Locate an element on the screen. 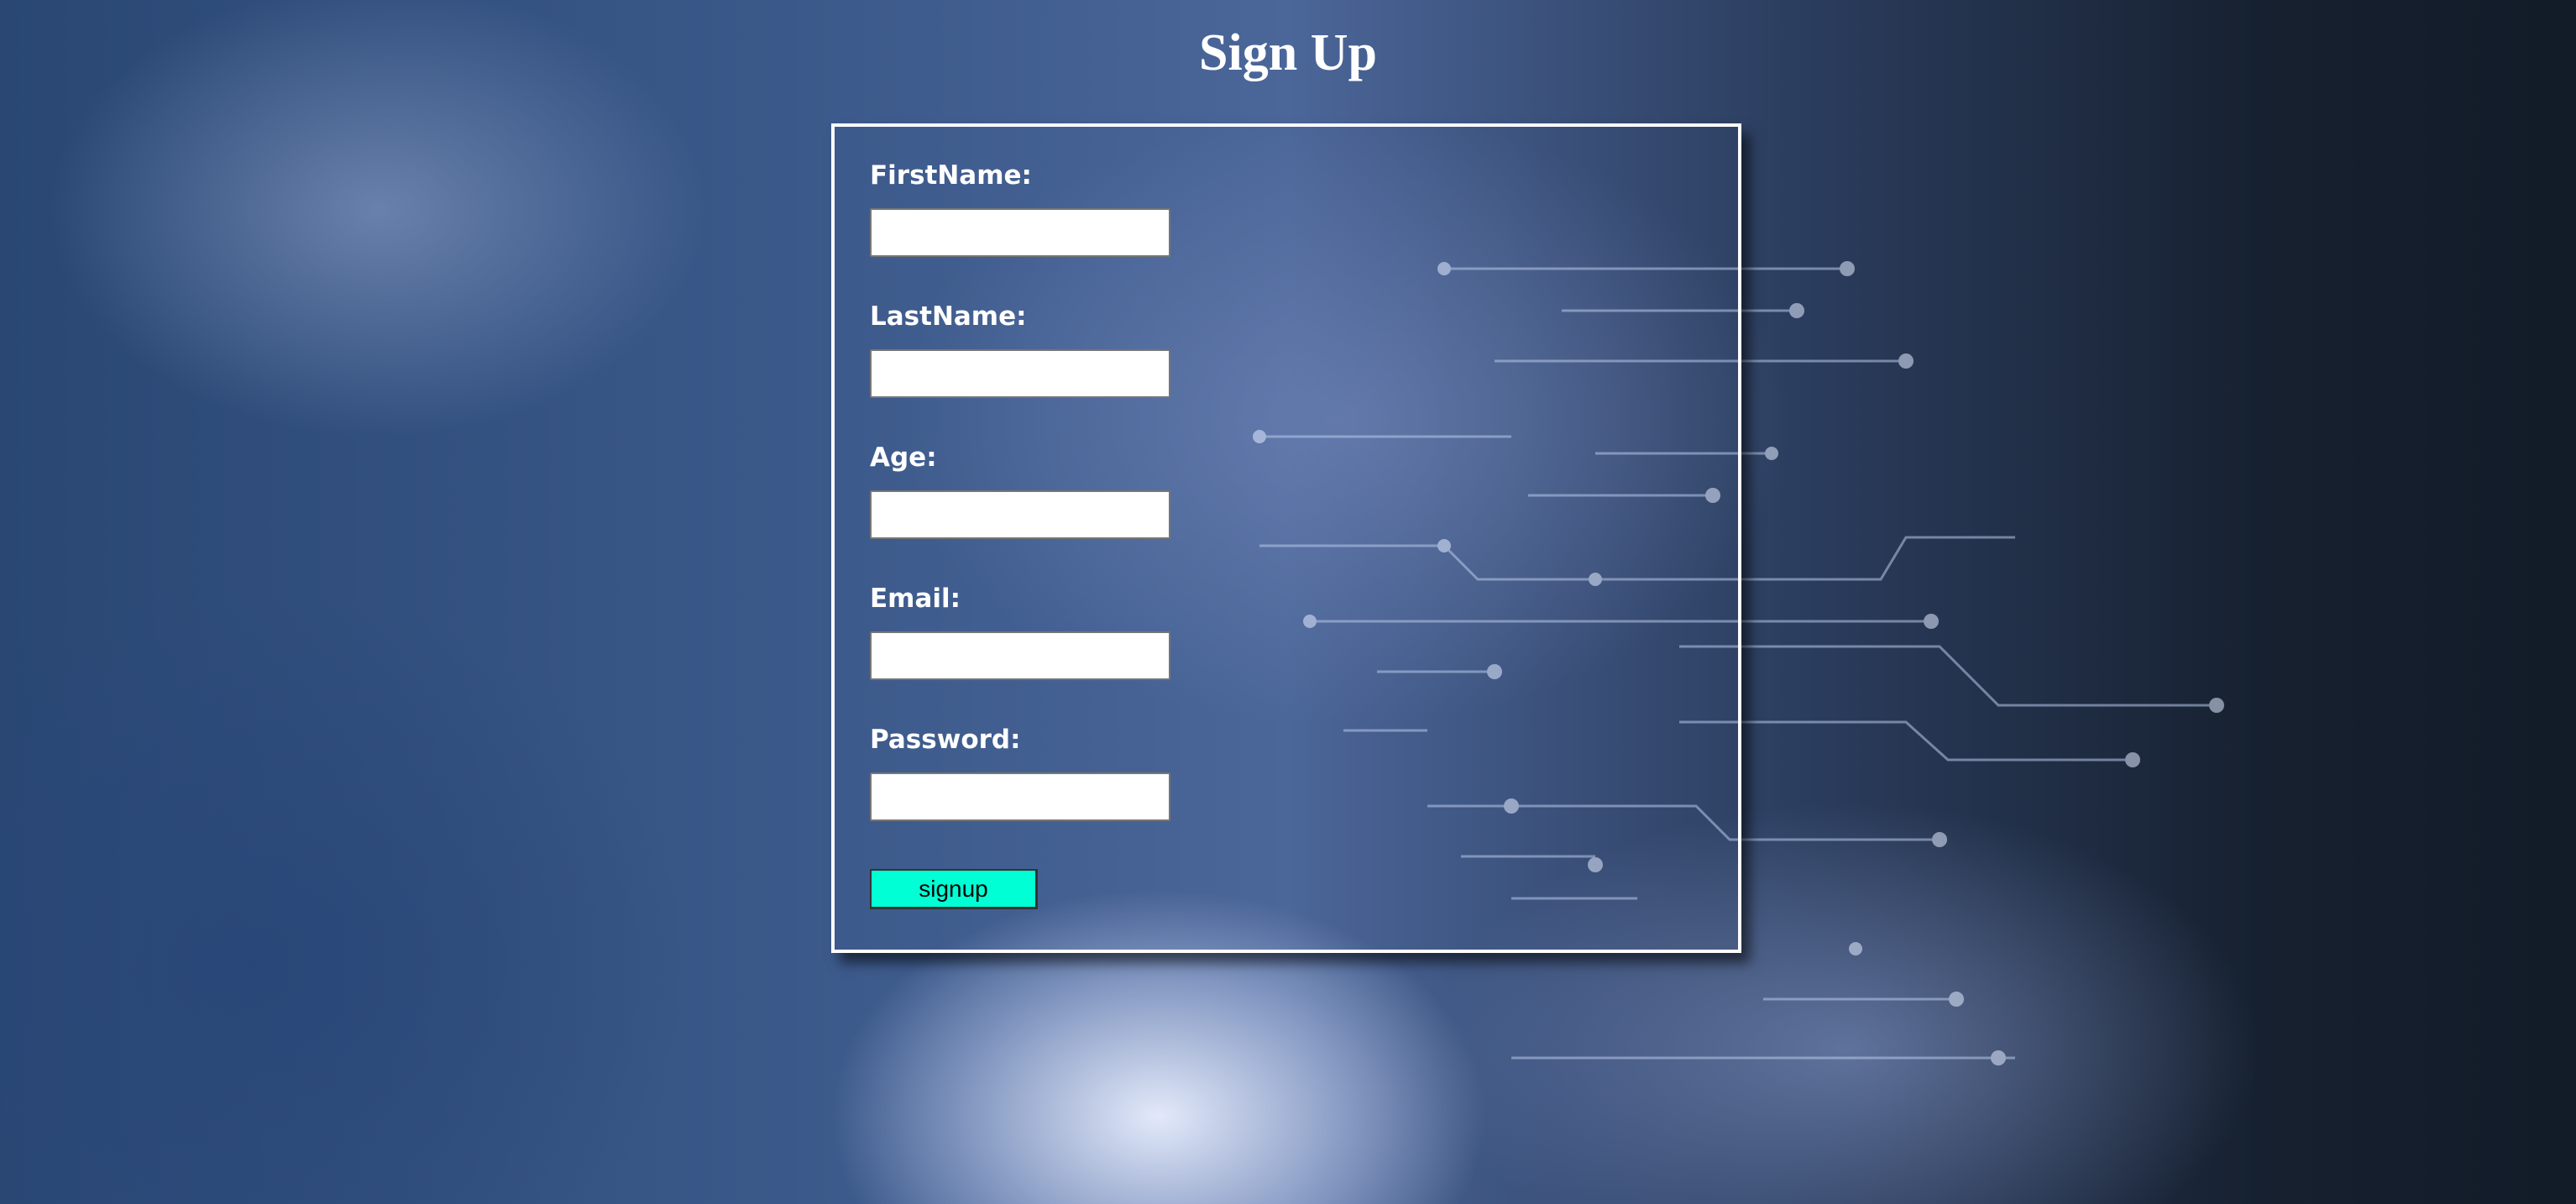 Image resolution: width=2576 pixels, height=1204 pixels. first-name-label: FirstName: is located at coordinates (951, 175).